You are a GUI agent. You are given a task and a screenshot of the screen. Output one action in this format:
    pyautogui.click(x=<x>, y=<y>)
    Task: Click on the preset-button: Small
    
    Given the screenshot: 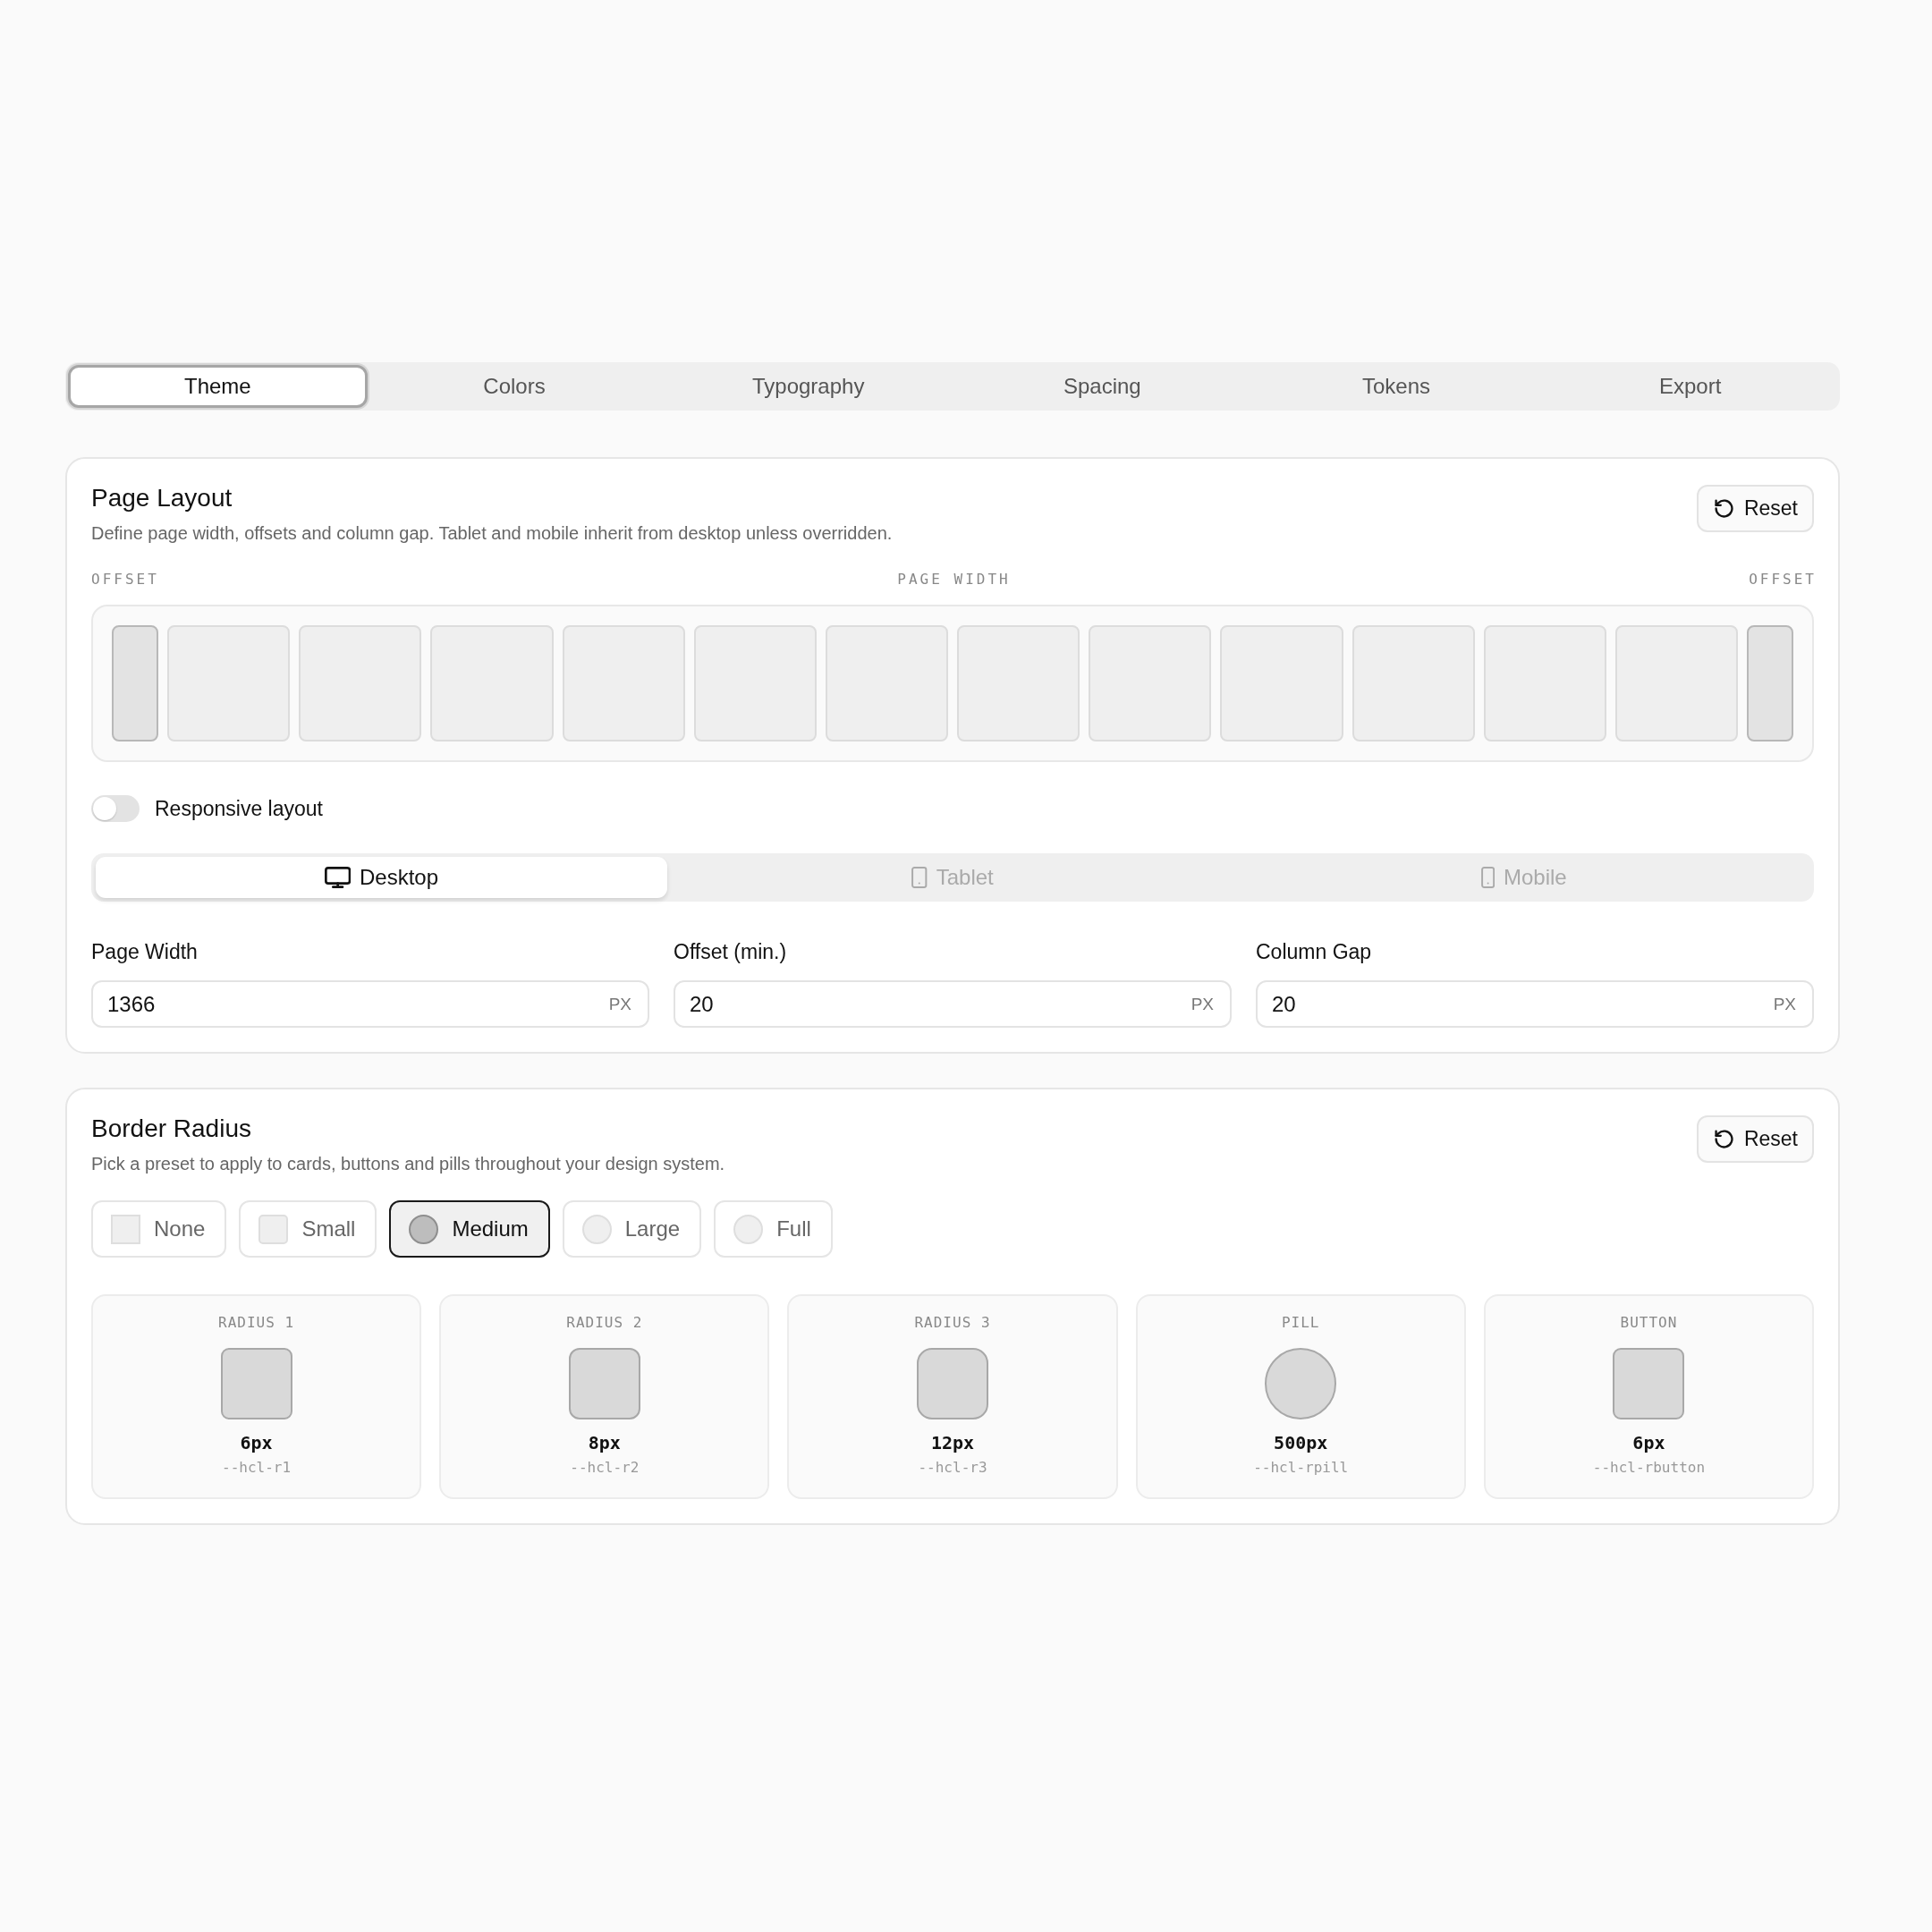 What is the action you would take?
    pyautogui.click(x=308, y=1229)
    